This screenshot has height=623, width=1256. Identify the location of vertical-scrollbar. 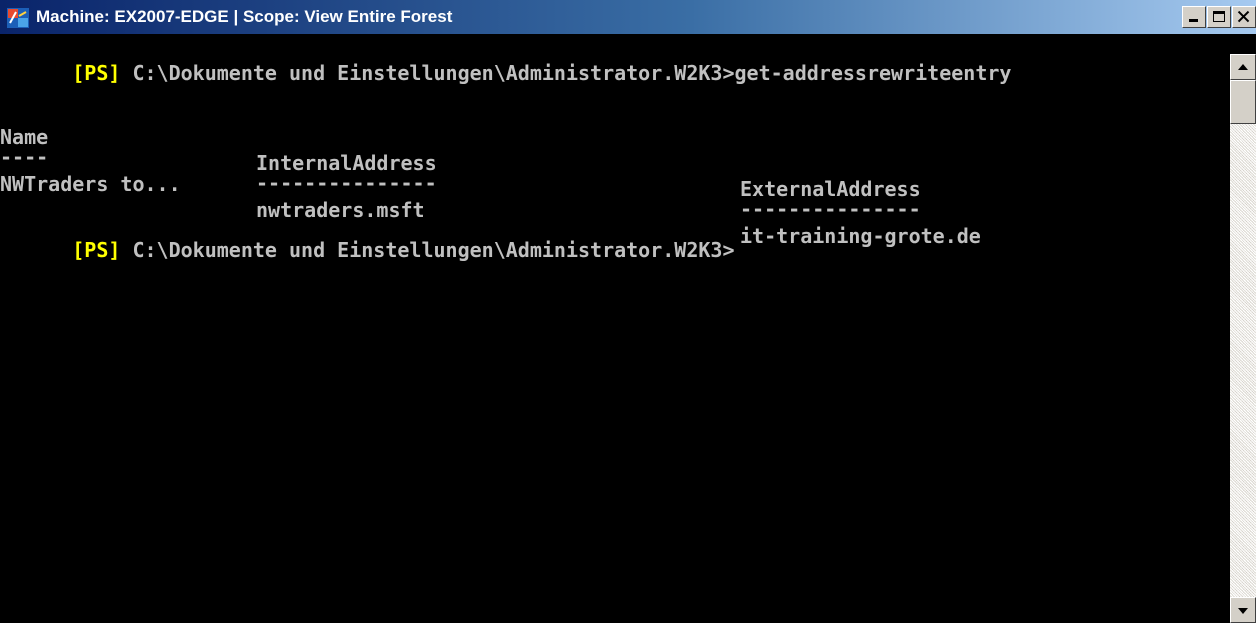
(1243, 338).